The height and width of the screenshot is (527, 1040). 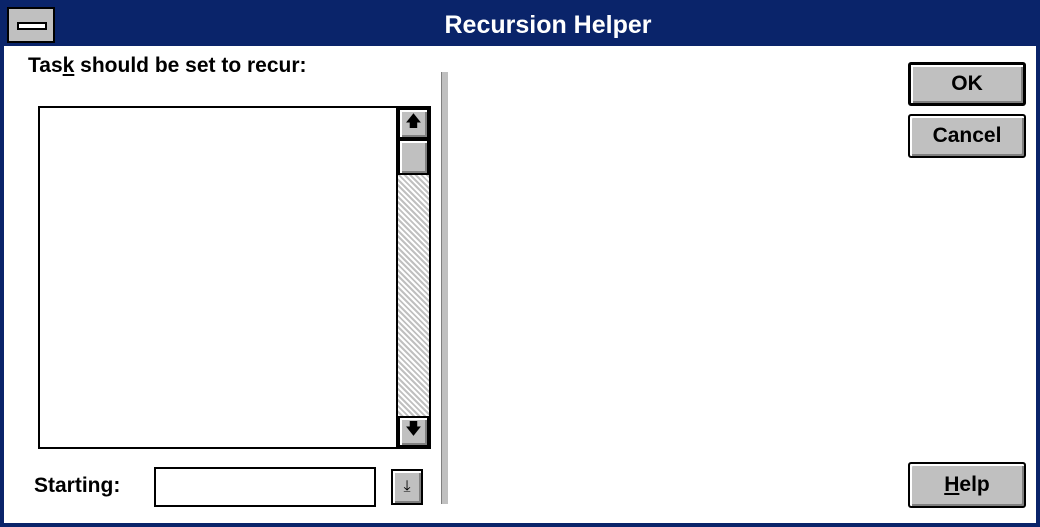 What do you see at coordinates (167, 65) in the screenshot?
I see `task-list-label: Task should be set to recur:` at bounding box center [167, 65].